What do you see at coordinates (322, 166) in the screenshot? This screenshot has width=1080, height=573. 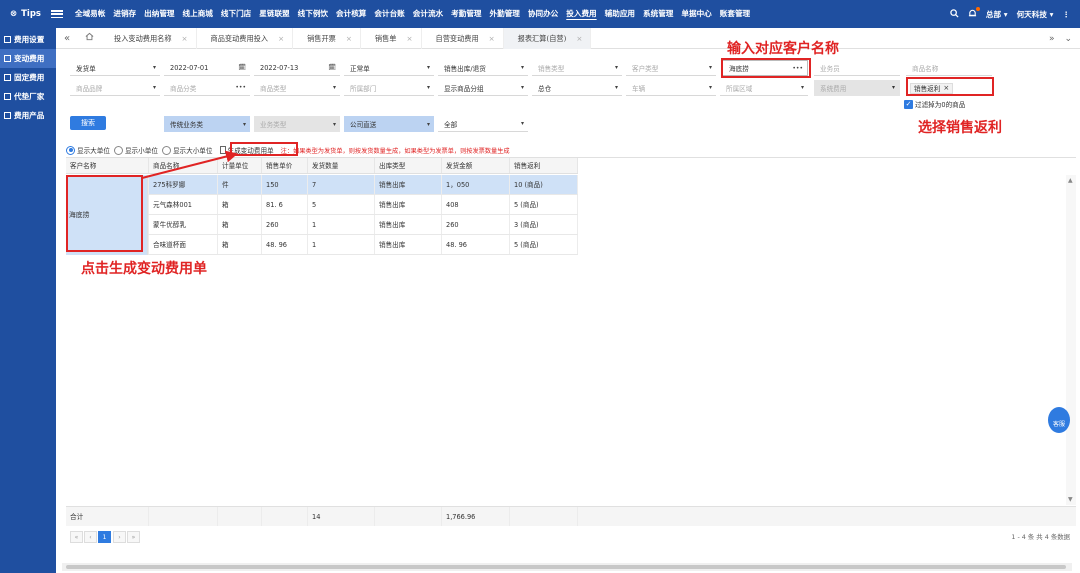 I see `table-header: 客户名称 商品名称 计量单位 销售单价 发货数量 出库类型 发货金额 销售返利` at bounding box center [322, 166].